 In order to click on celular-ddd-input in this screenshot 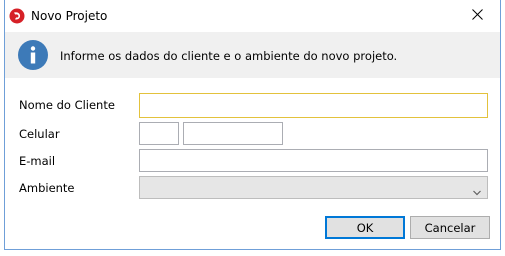, I will do `click(159, 133)`.